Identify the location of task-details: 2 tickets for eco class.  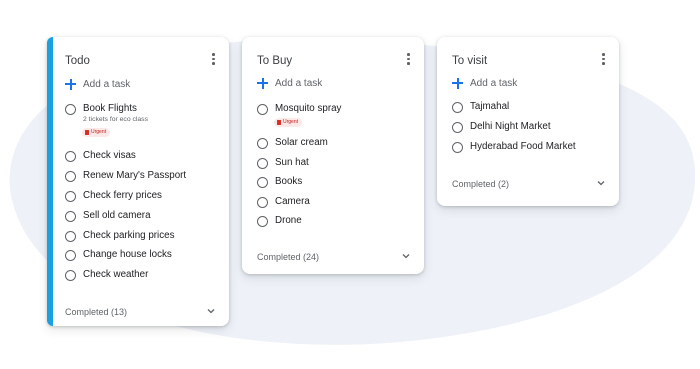
(115, 119).